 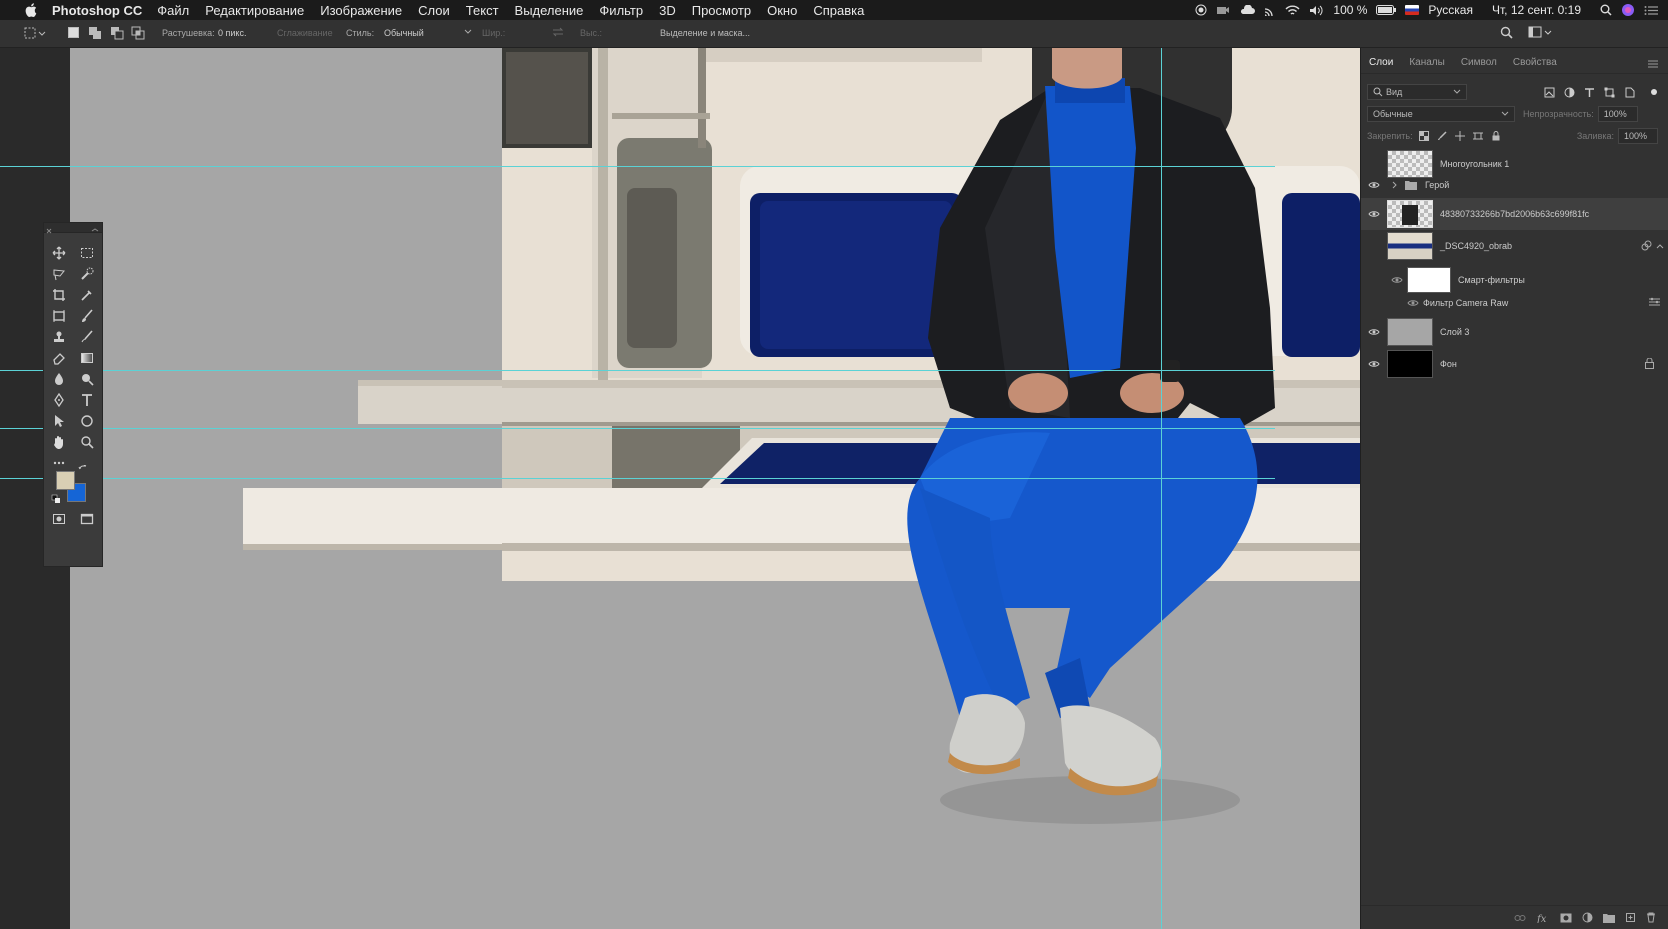 What do you see at coordinates (59, 463) in the screenshot?
I see `edit-toolbar-icon` at bounding box center [59, 463].